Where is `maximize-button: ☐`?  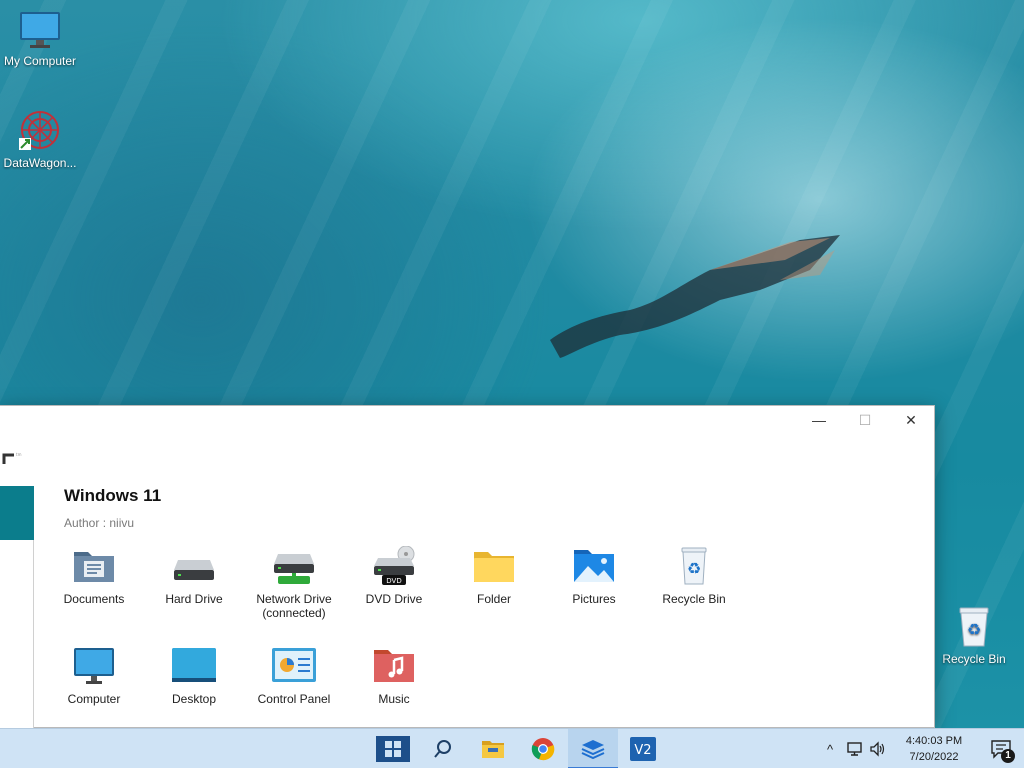 maximize-button: ☐ is located at coordinates (865, 420).